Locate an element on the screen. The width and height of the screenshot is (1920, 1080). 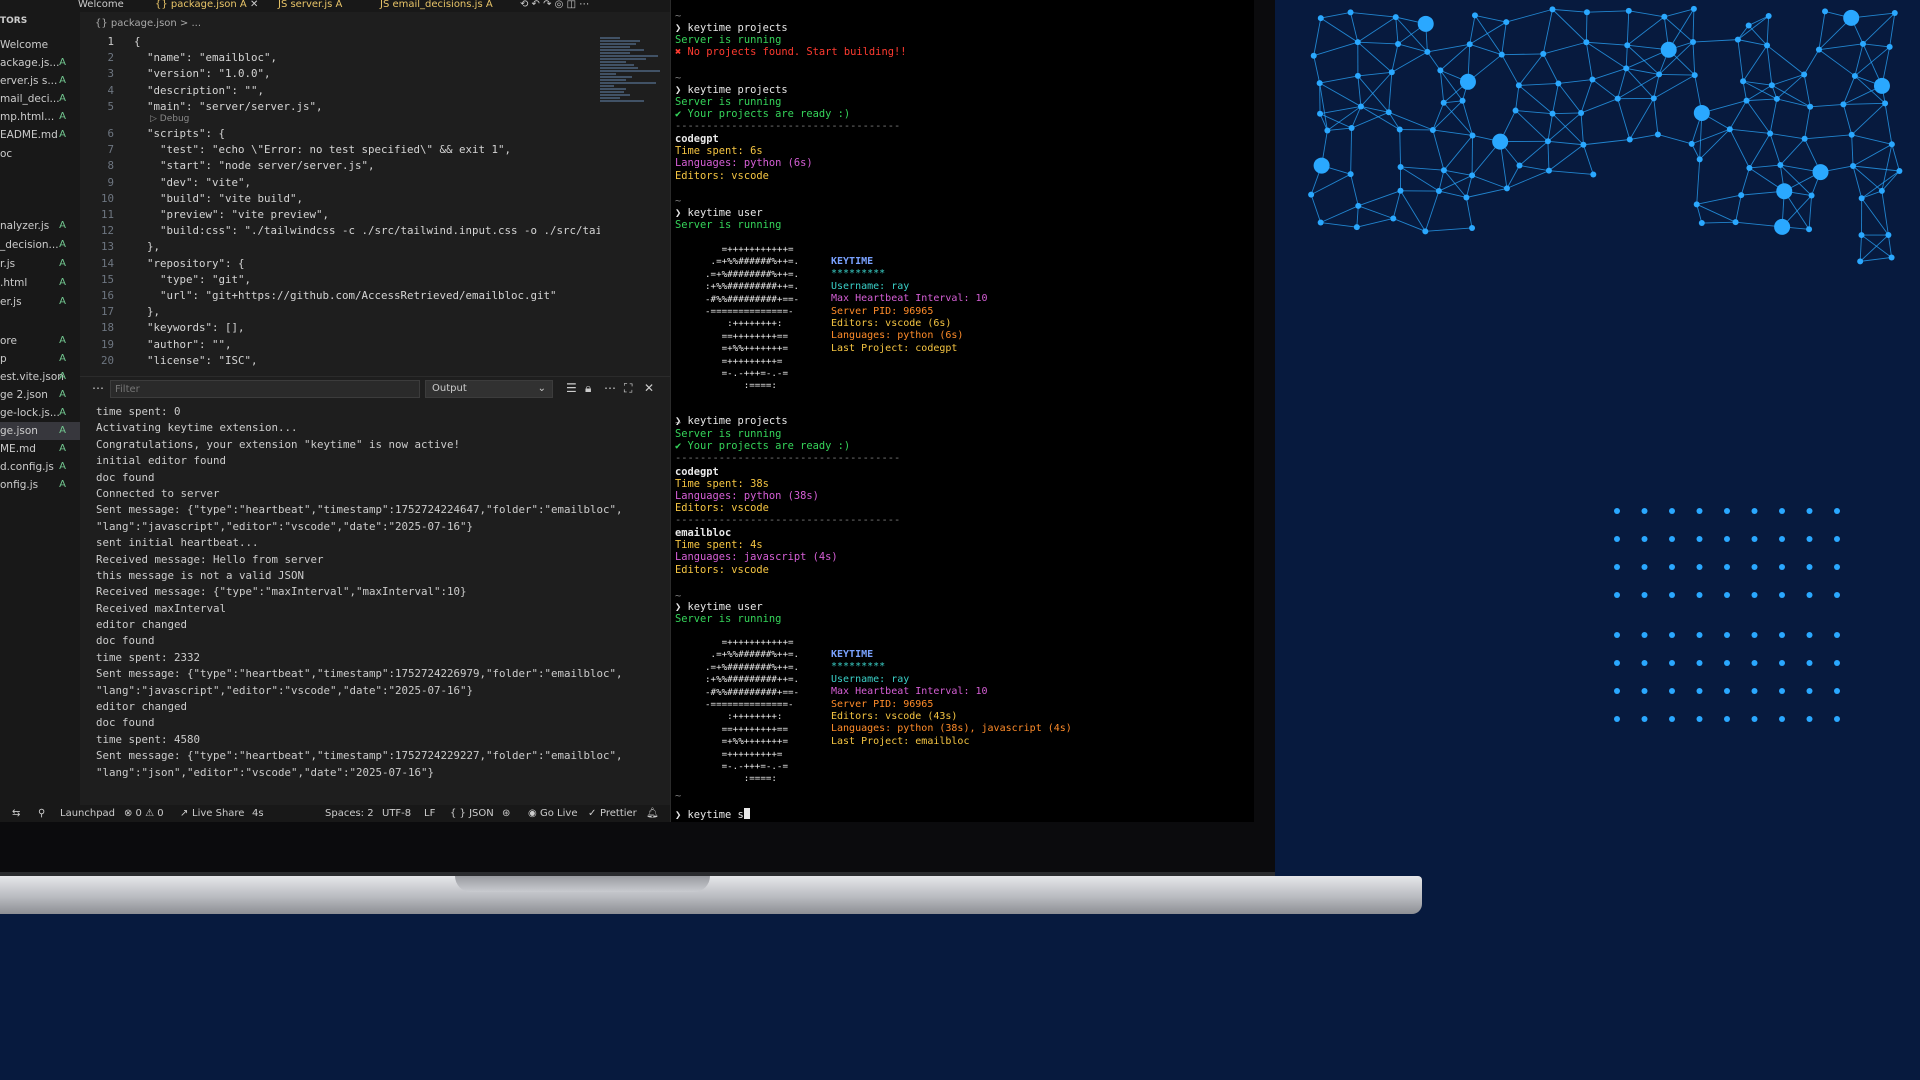
editor-actions-icons: ⟲ ↶ ↷ ◎ ◫ ⋯ is located at coordinates (554, 5).